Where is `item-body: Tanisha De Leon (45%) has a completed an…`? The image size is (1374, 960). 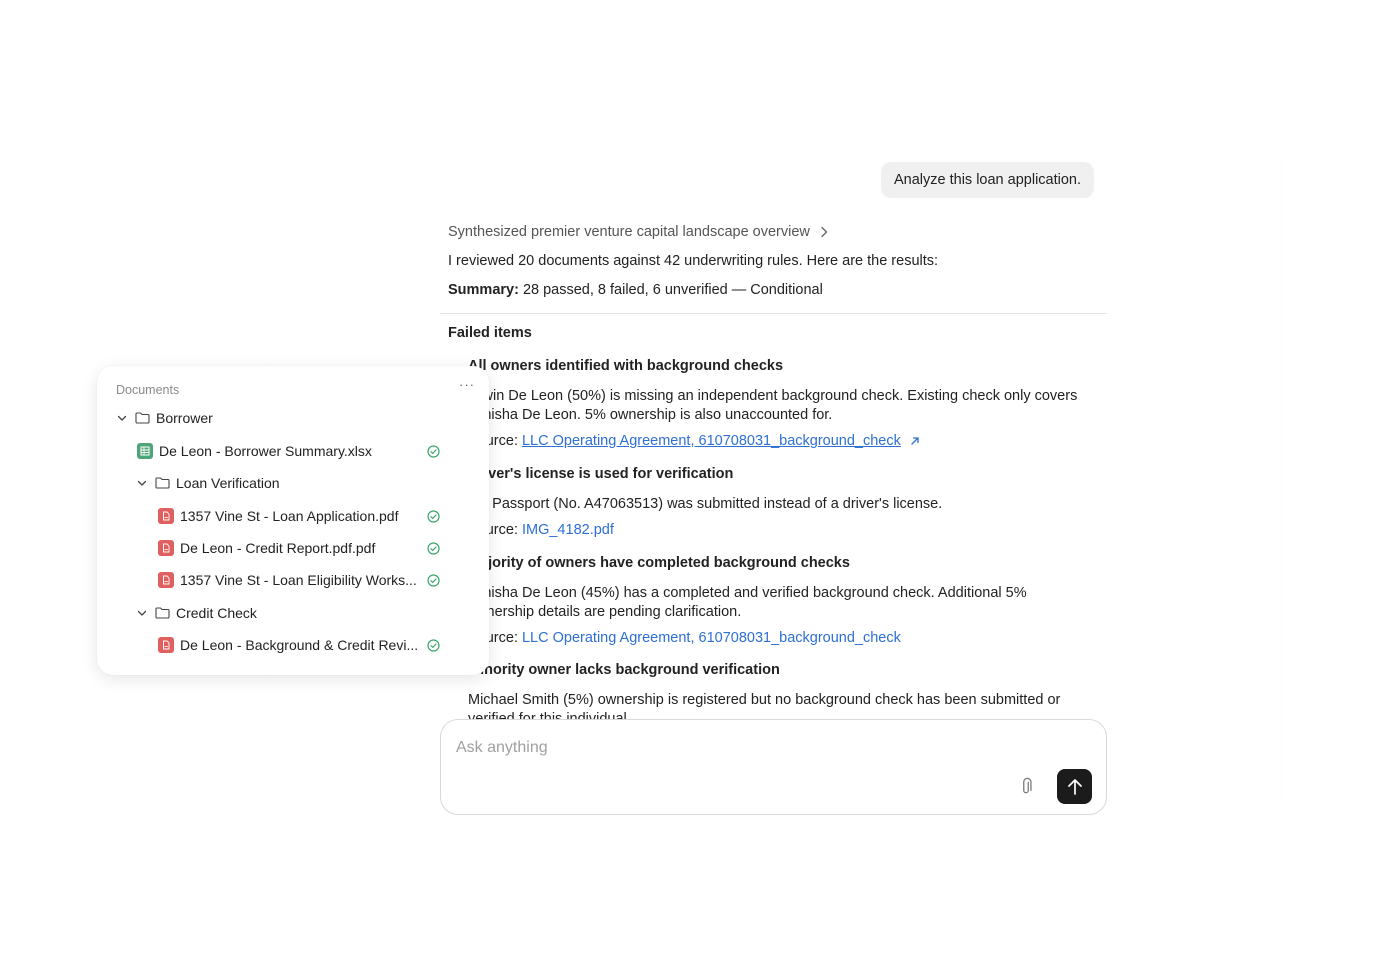 item-body: Tanisha De Leon (45%) has a completed an… is located at coordinates (747, 602).